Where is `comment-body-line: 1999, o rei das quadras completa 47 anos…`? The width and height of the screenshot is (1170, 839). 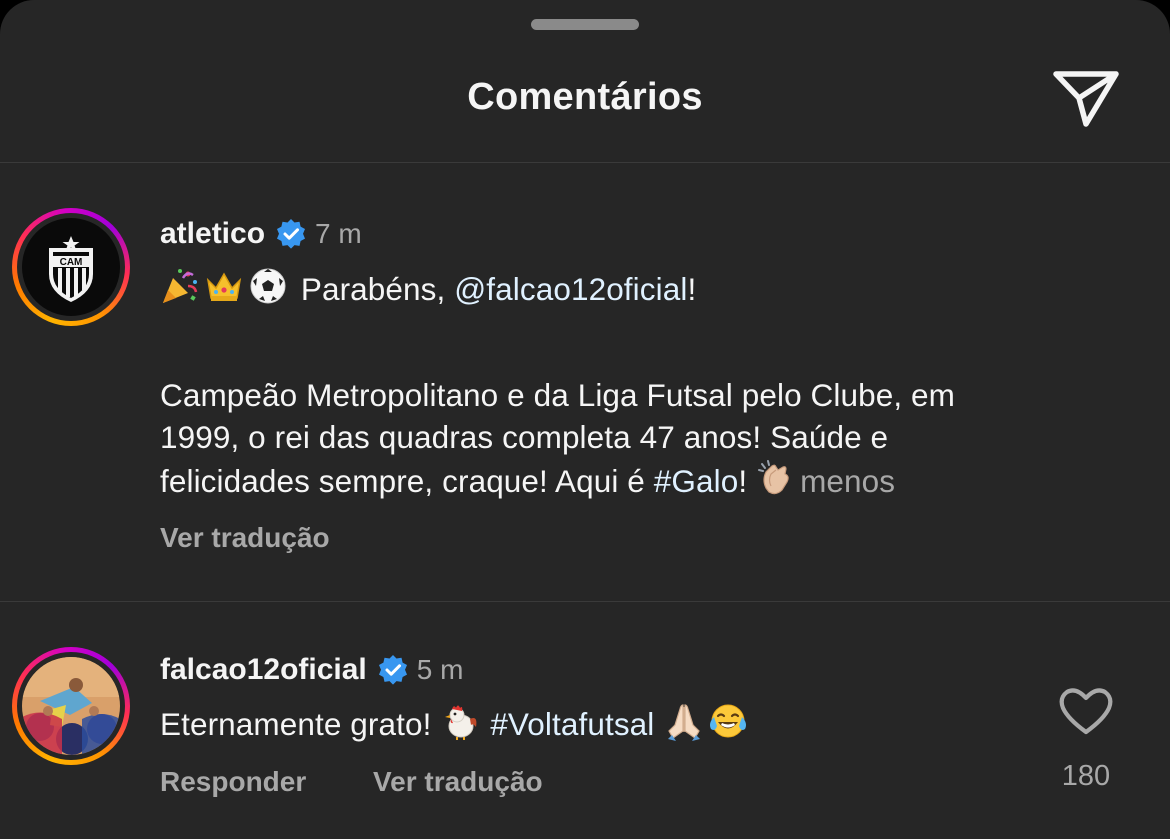 comment-body-line: 1999, o rei das quadras completa 47 anos… is located at coordinates (524, 437).